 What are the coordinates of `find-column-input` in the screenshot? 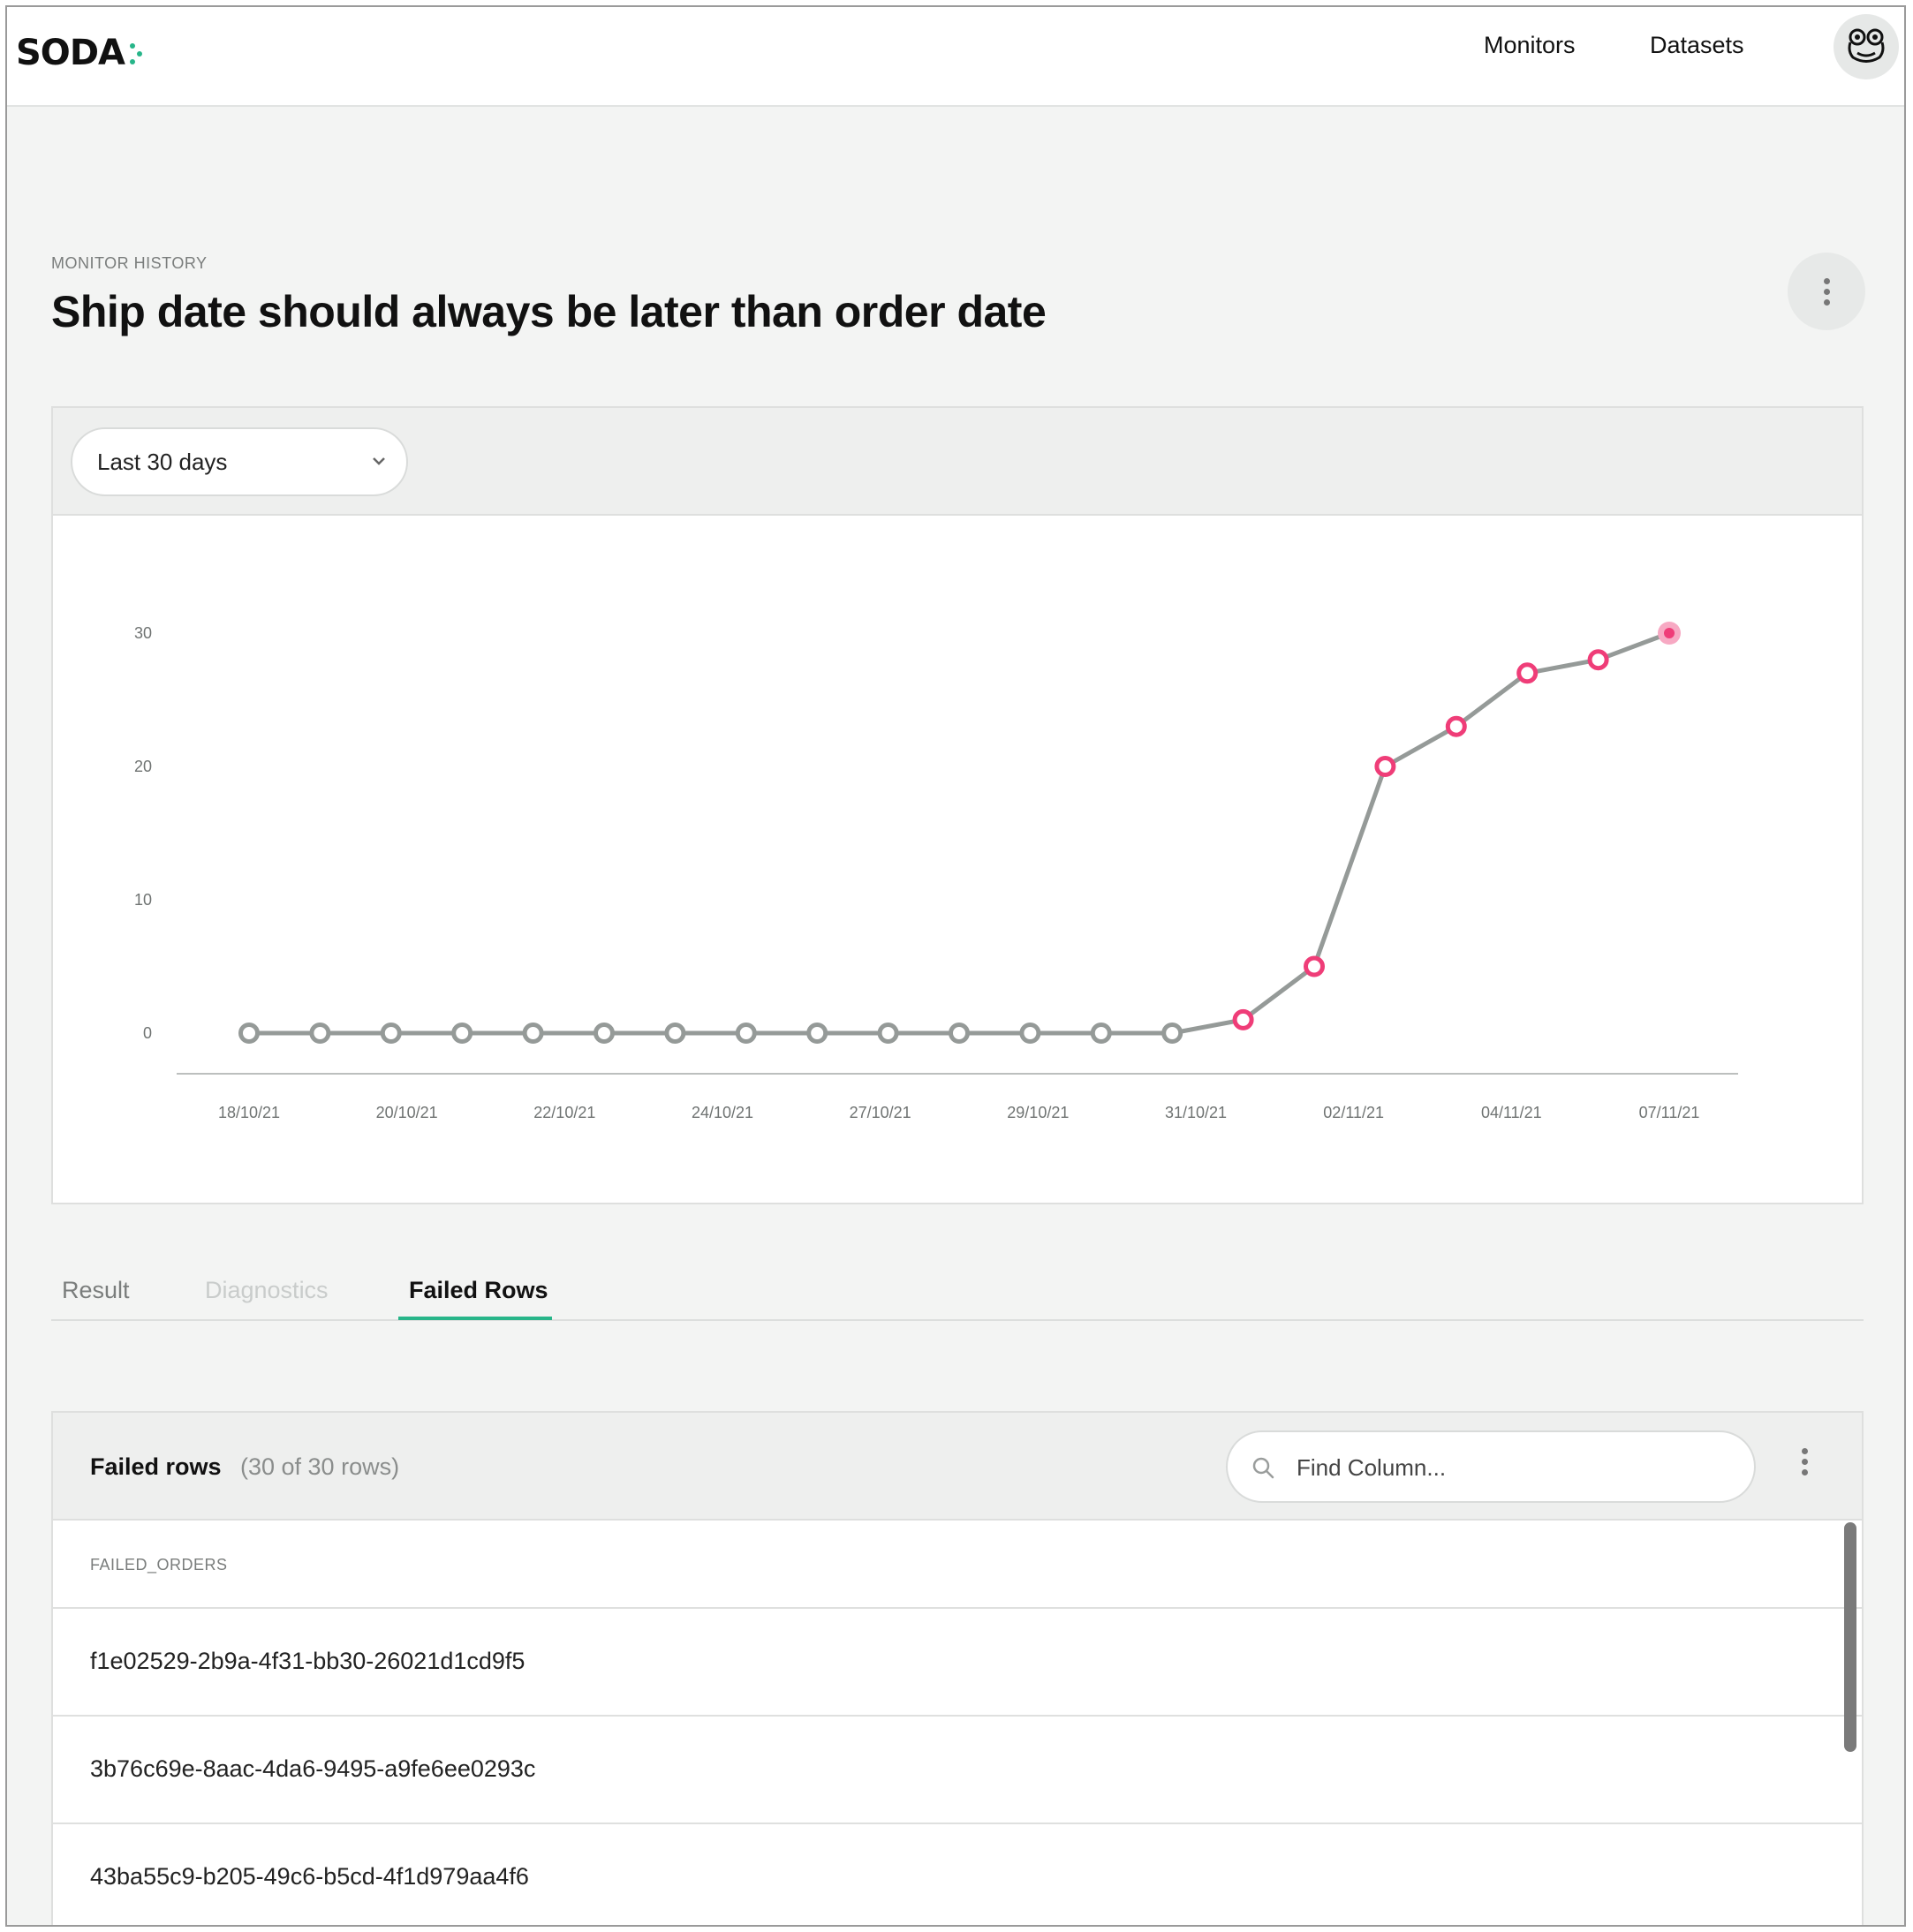 It's located at (1508, 1467).